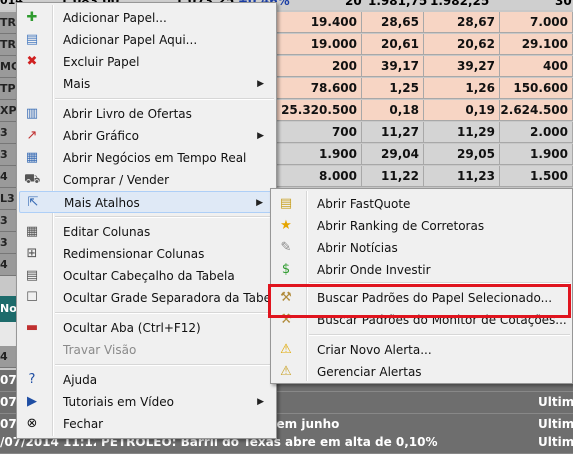 Image resolution: width=573 pixels, height=454 pixels. Describe the element at coordinates (462, 66) in the screenshot. I see `table-cell: 39,27` at that location.